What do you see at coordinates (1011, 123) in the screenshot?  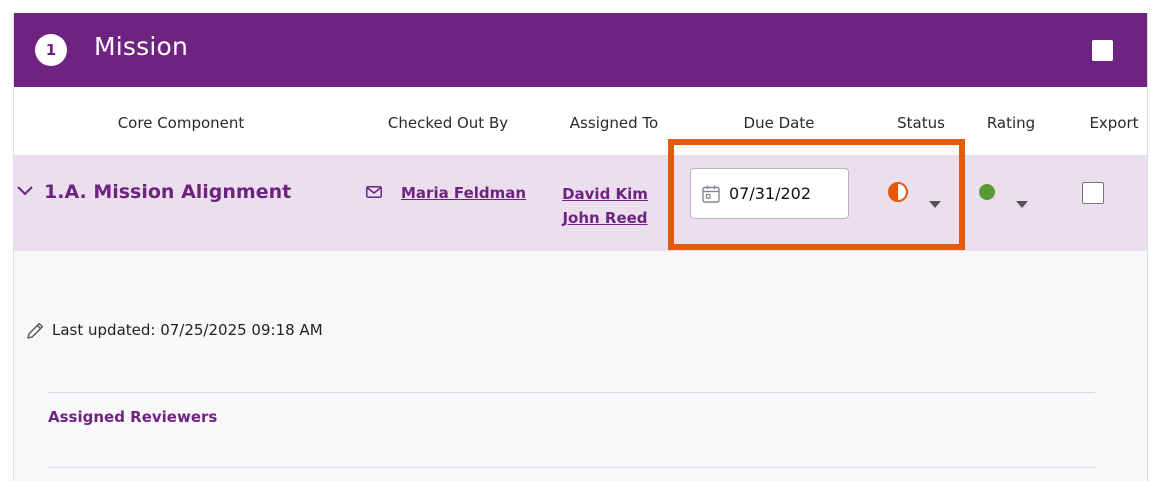 I see `column-rating: Rating` at bounding box center [1011, 123].